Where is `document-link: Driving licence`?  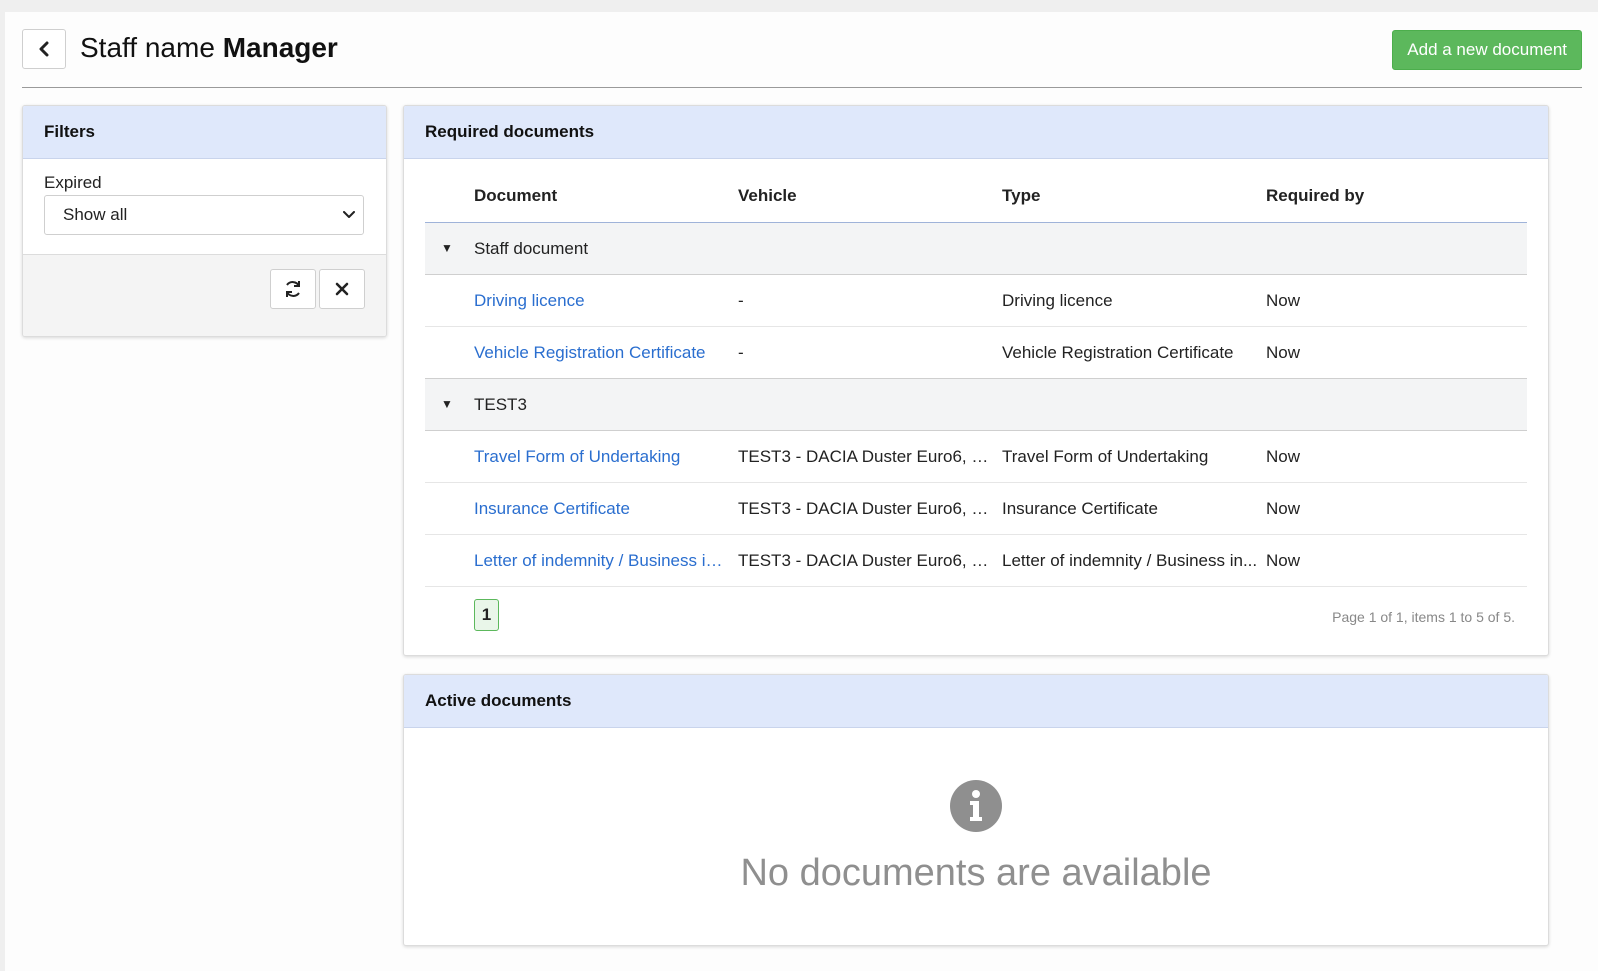
document-link: Driving licence is located at coordinates (601, 300).